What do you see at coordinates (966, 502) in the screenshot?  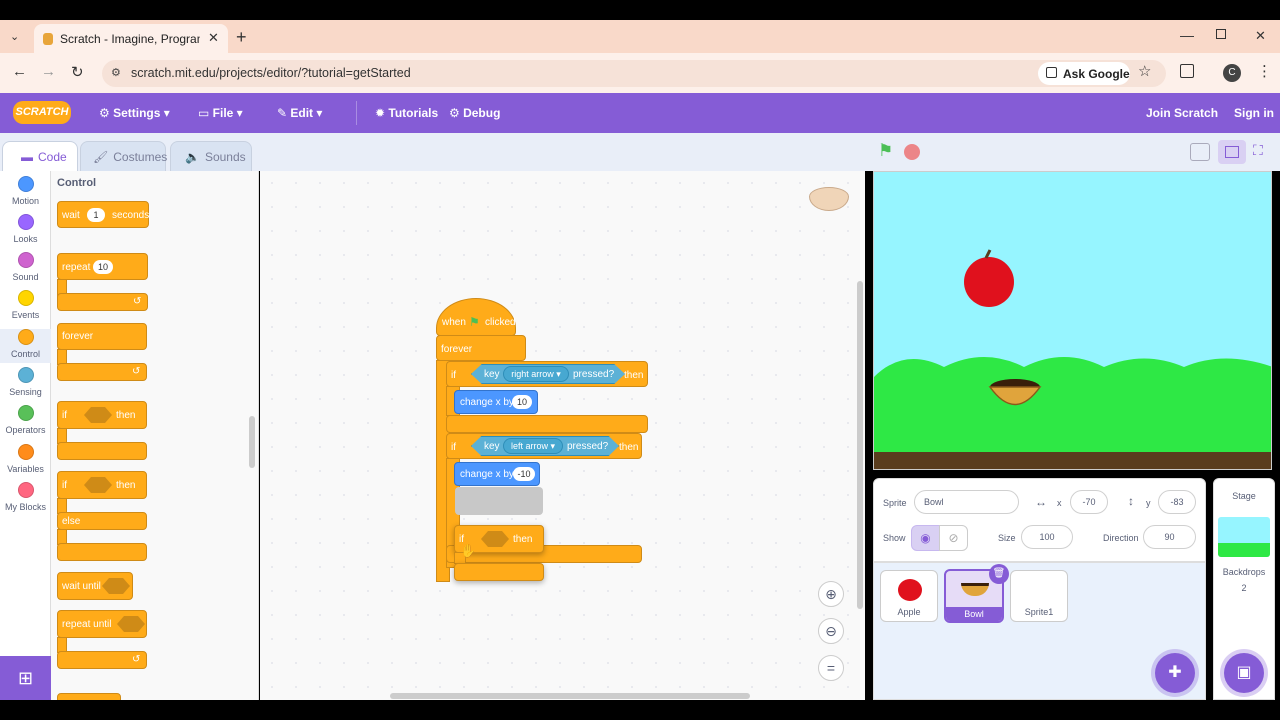 I see `sprite-name-input: Bowl` at bounding box center [966, 502].